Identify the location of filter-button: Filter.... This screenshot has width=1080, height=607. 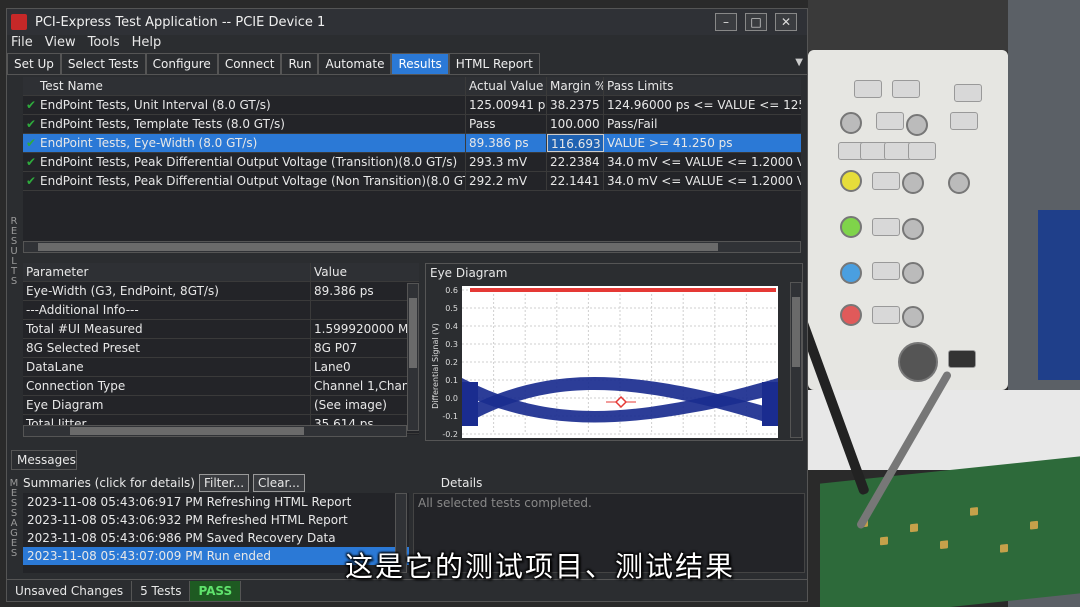
(224, 483).